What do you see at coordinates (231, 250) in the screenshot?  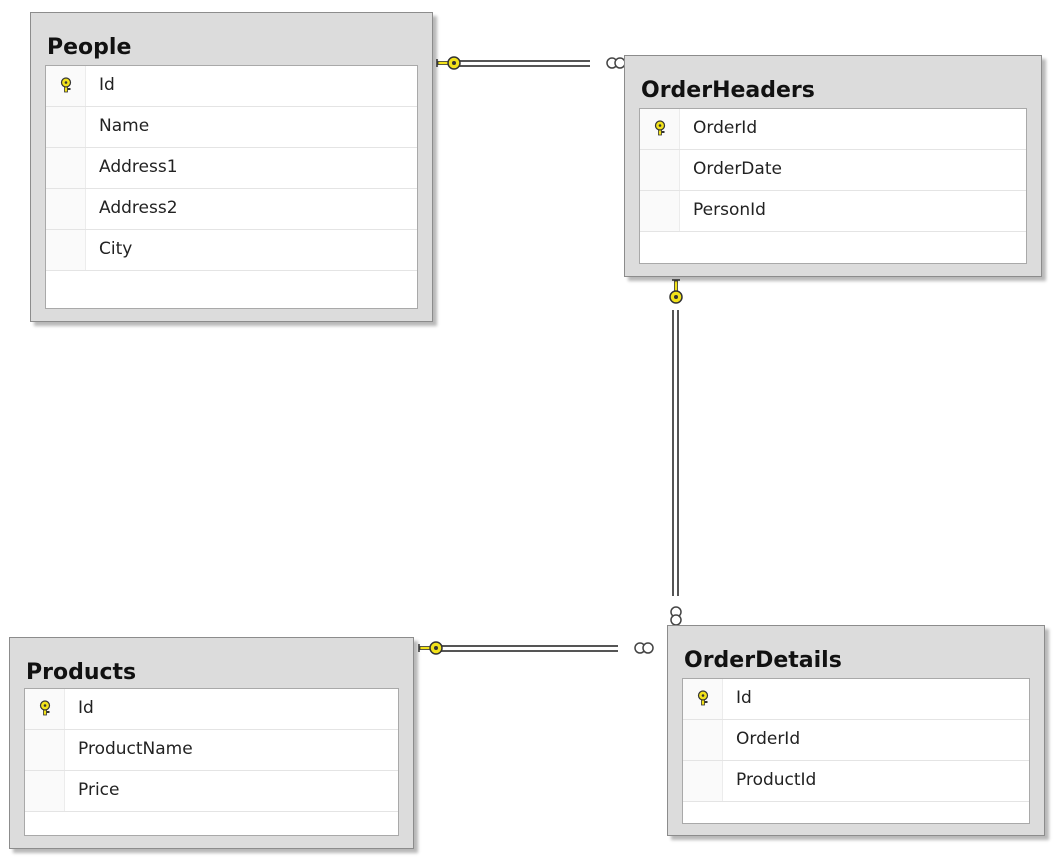 I see `column-row: City` at bounding box center [231, 250].